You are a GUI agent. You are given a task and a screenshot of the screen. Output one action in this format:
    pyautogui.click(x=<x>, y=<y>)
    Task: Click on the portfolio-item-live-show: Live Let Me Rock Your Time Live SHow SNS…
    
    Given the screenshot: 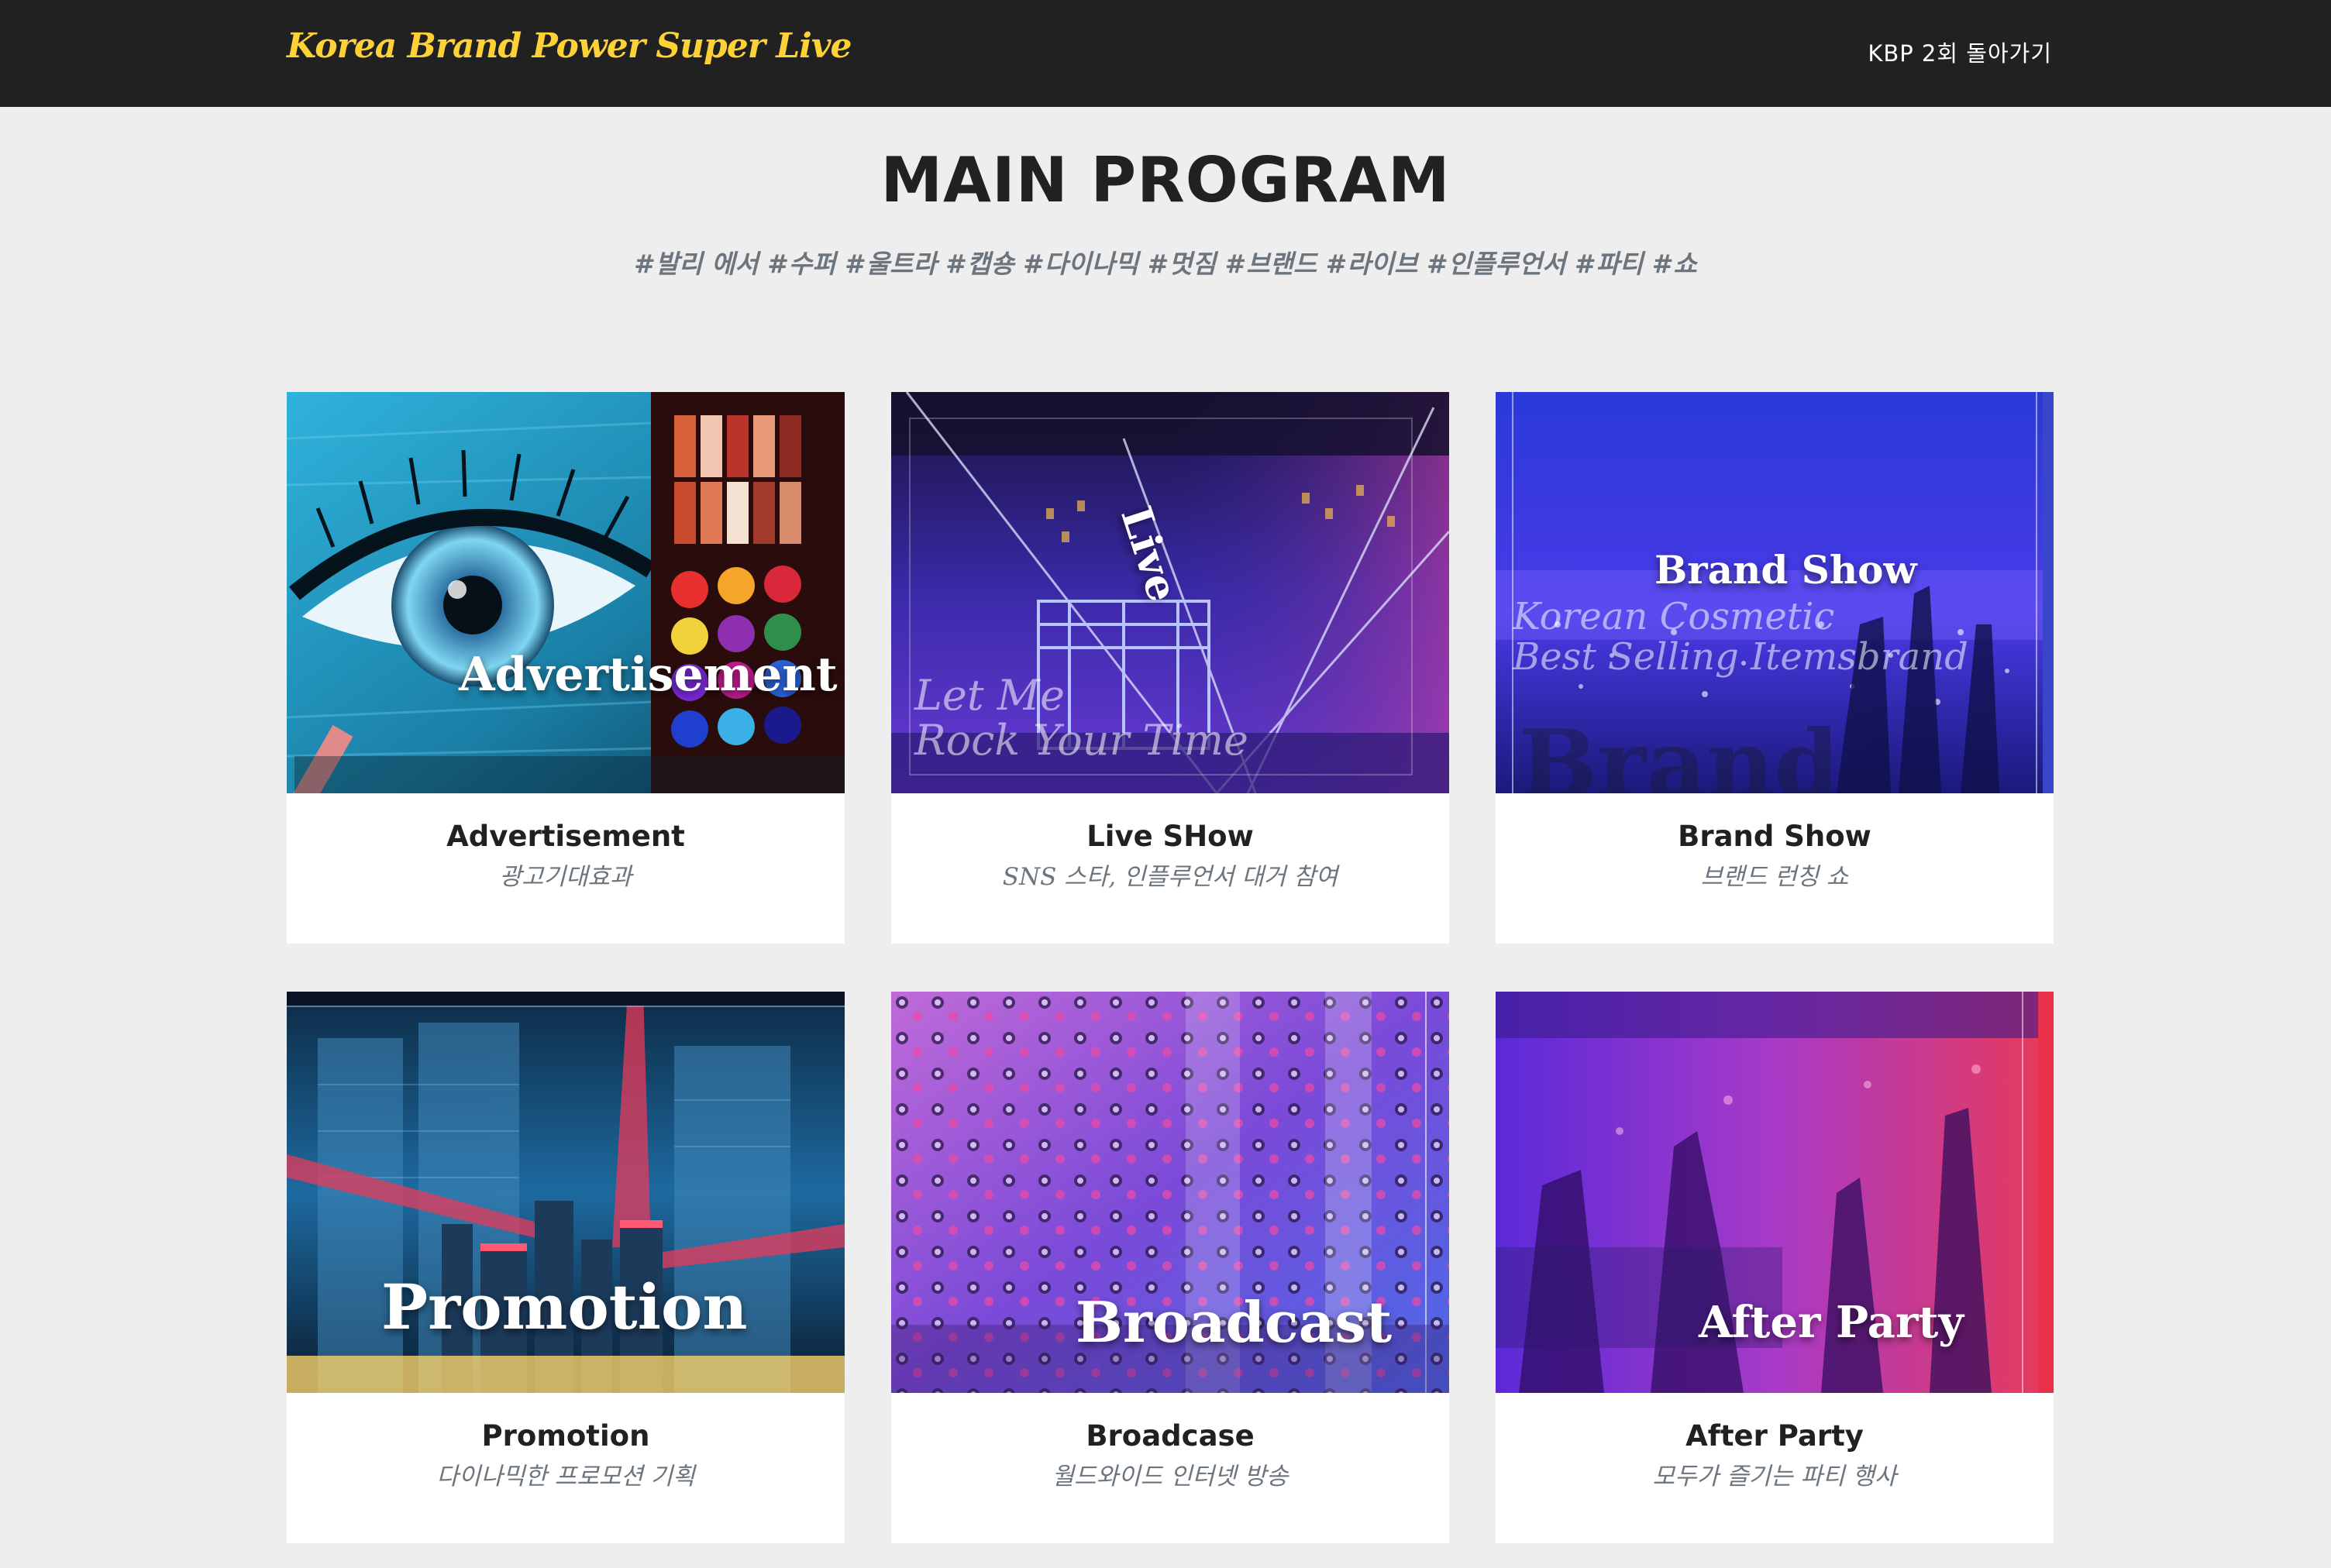 What is the action you would take?
    pyautogui.click(x=1170, y=668)
    